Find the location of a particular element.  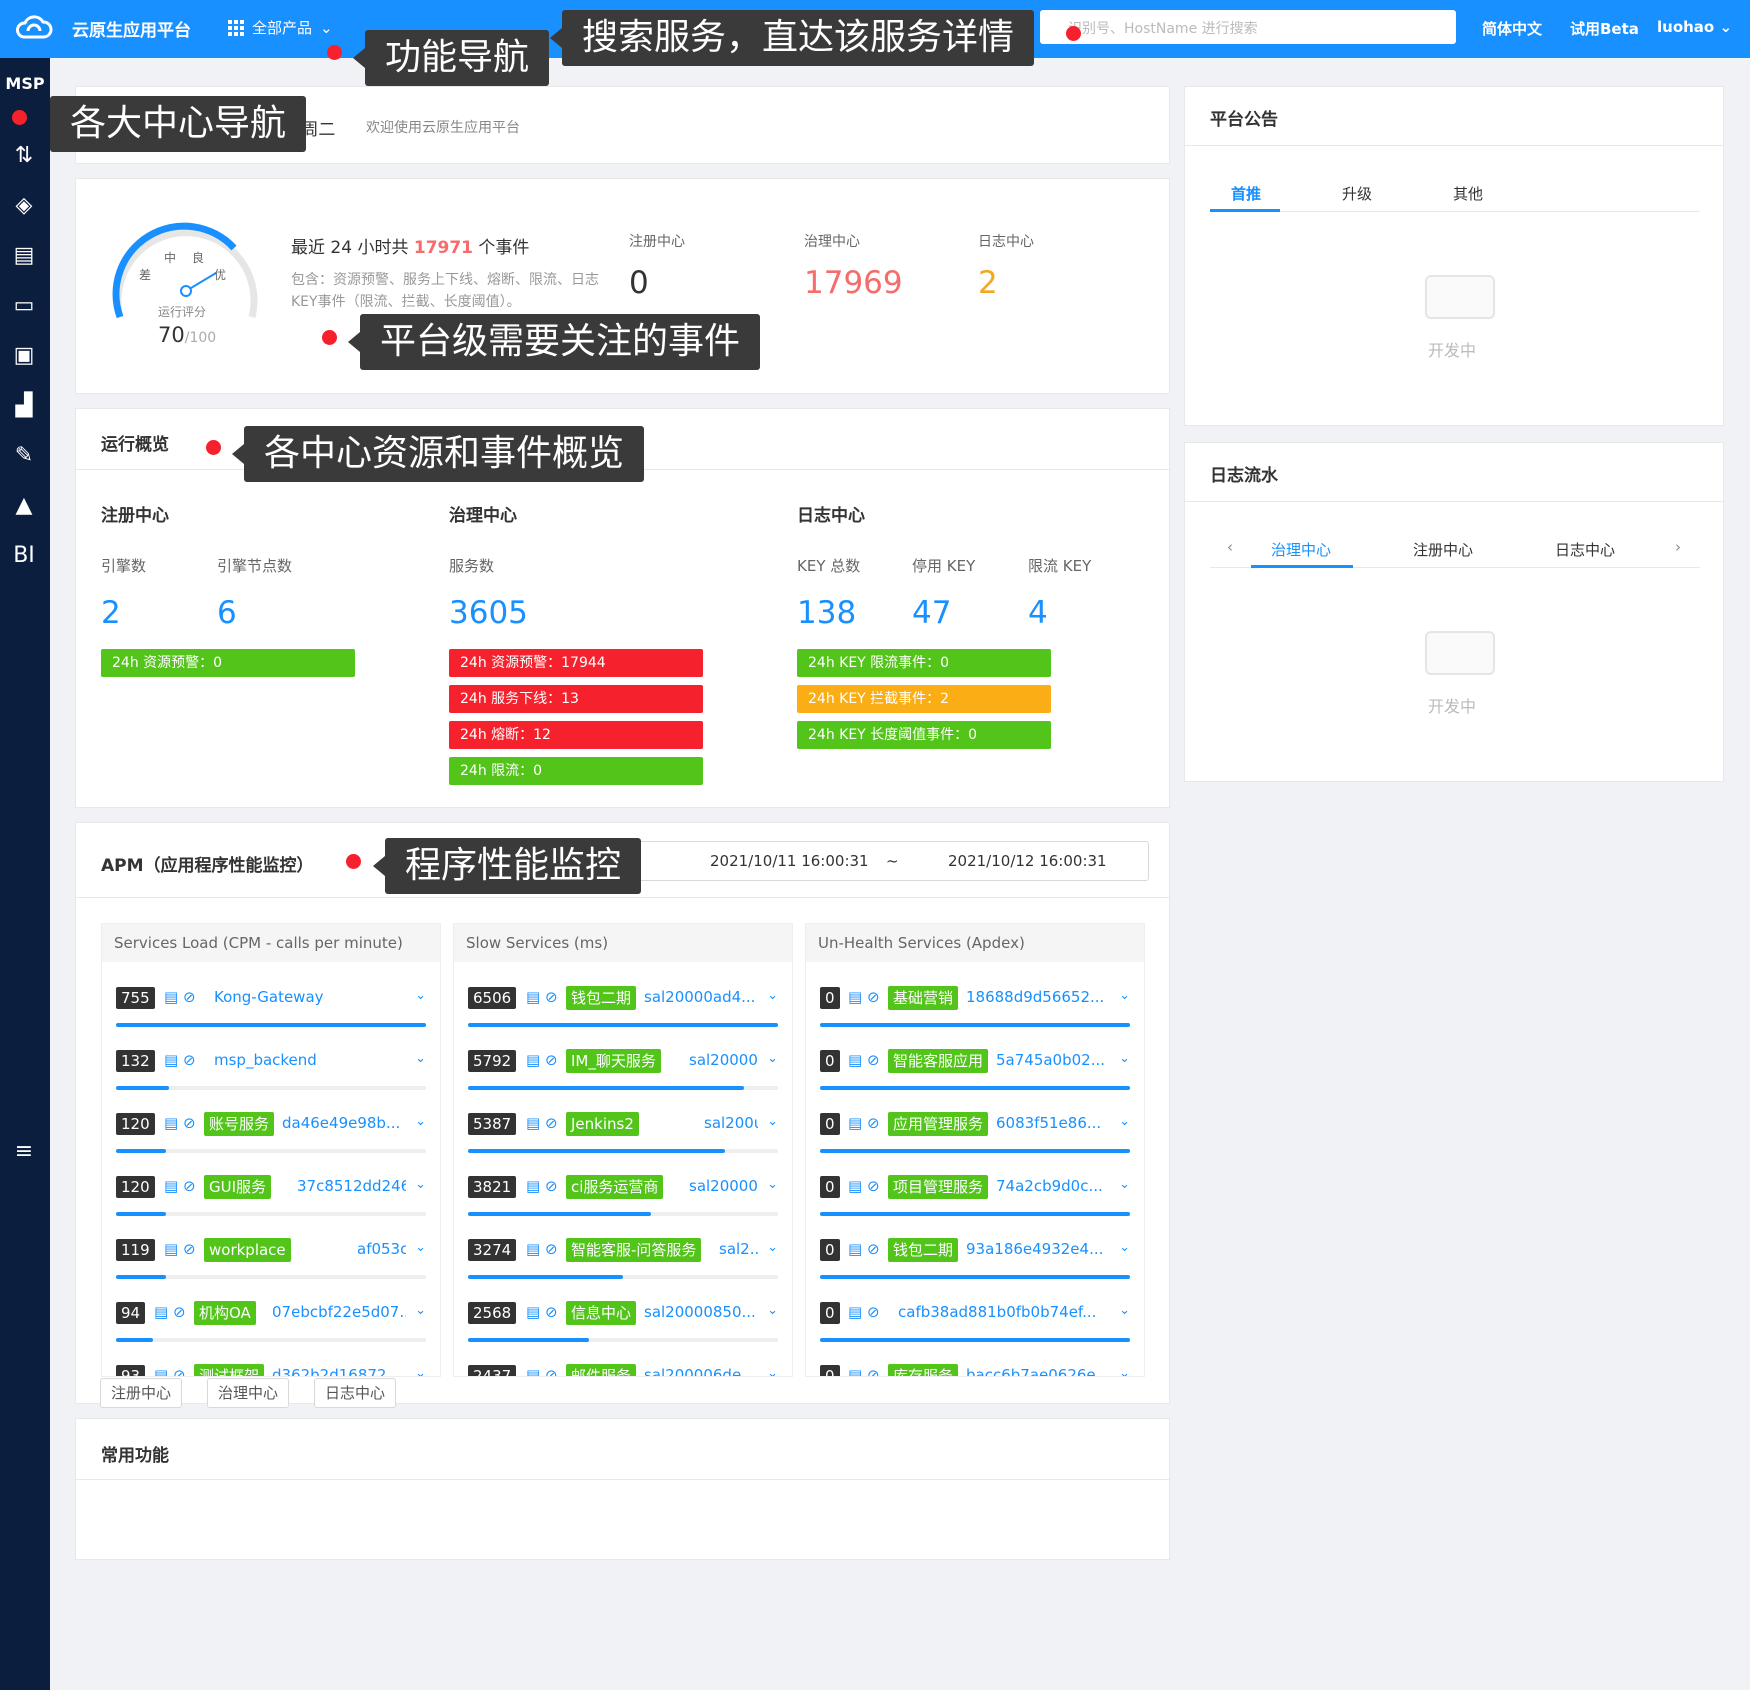

registry-engine-value: 2 is located at coordinates (111, 613).